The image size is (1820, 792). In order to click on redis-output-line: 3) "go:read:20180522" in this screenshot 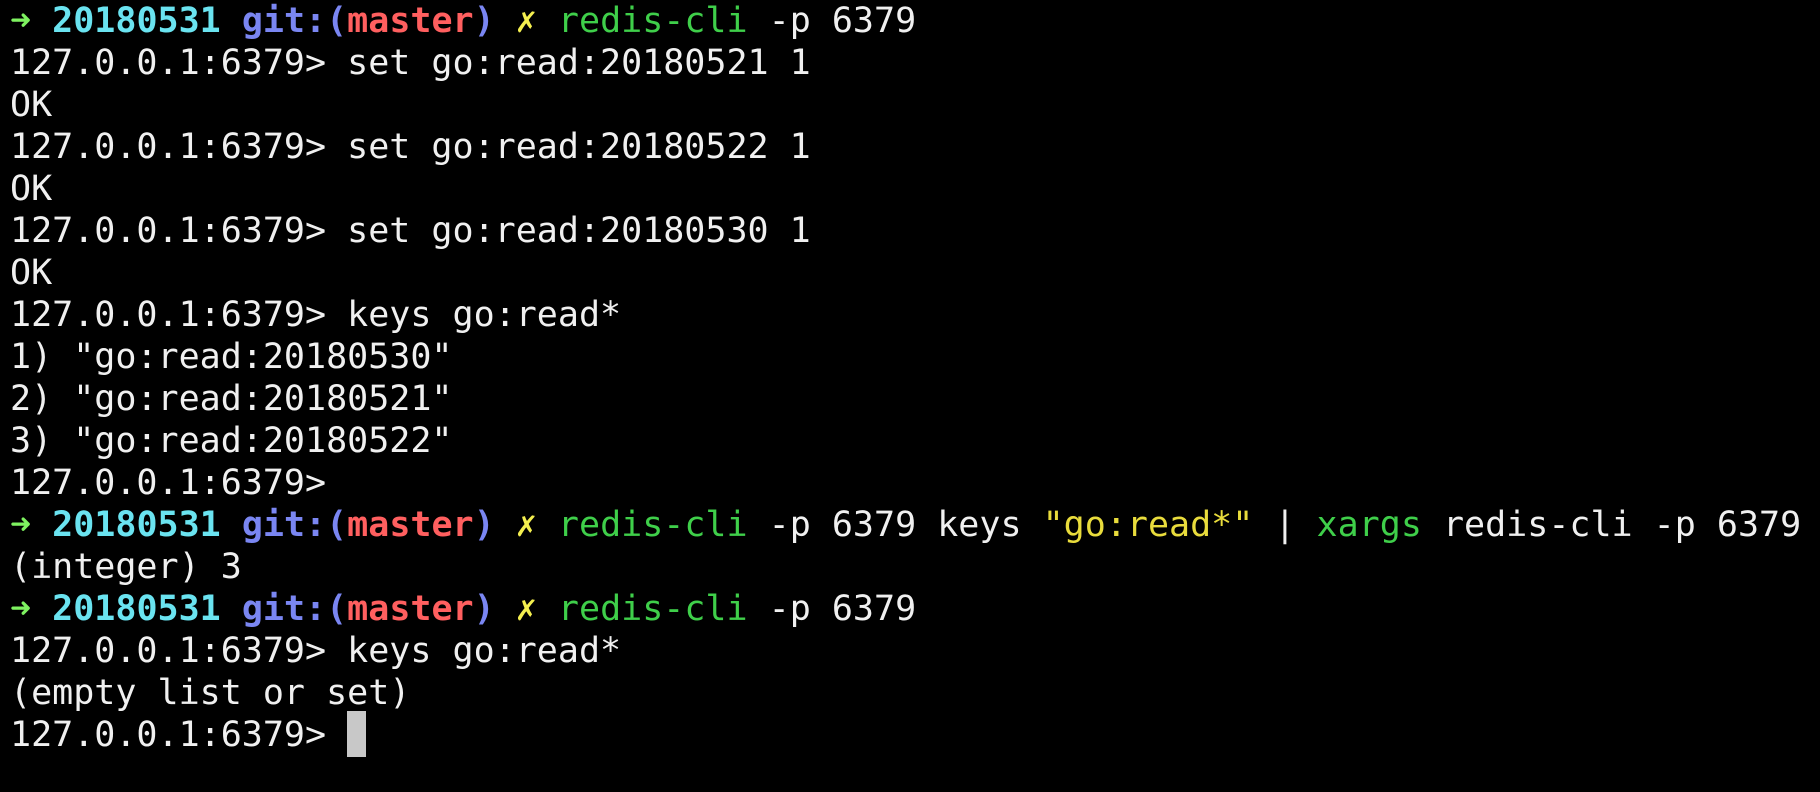, I will do `click(231, 441)`.